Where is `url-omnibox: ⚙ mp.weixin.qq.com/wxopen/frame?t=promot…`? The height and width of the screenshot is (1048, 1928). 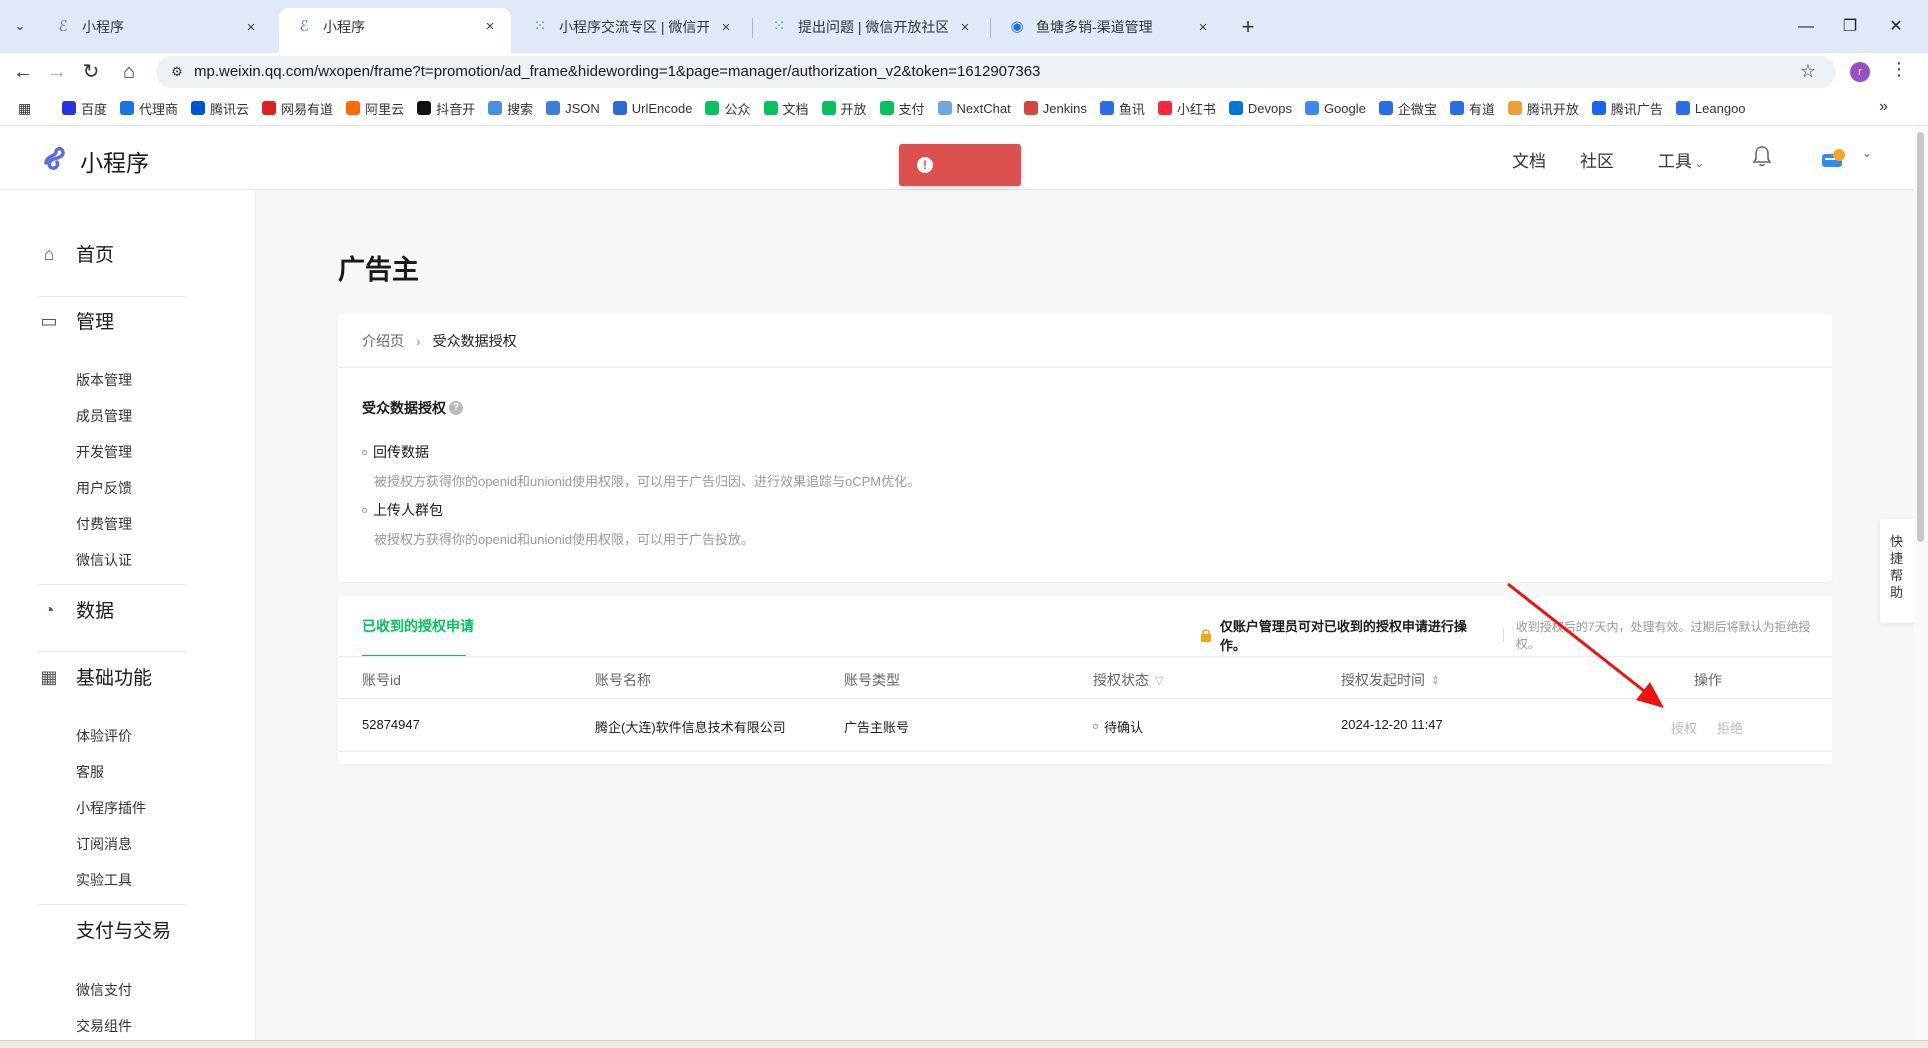
url-omnibox: ⚙ mp.weixin.qq.com/wxopen/frame?t=promot… is located at coordinates (996, 72).